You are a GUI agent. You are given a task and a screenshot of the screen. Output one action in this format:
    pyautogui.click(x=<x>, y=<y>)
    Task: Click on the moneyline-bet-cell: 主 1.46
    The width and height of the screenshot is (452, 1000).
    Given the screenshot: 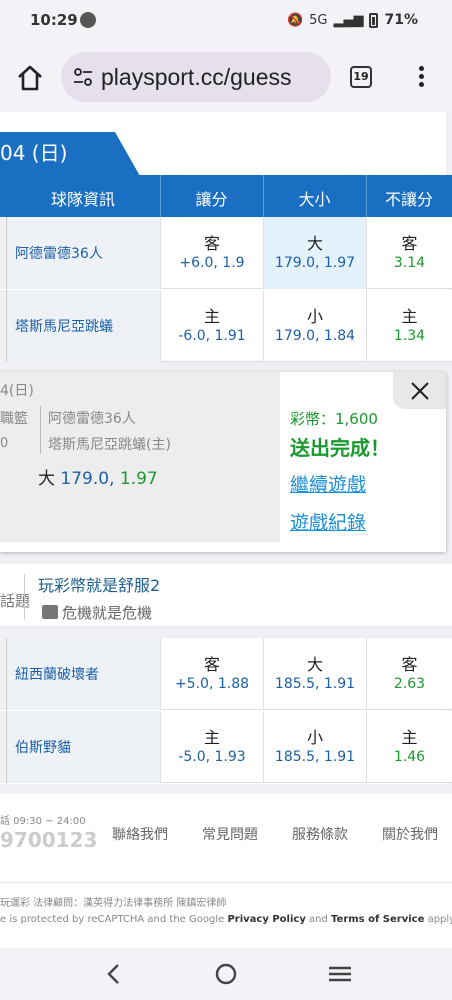 What is the action you would take?
    pyautogui.click(x=409, y=747)
    